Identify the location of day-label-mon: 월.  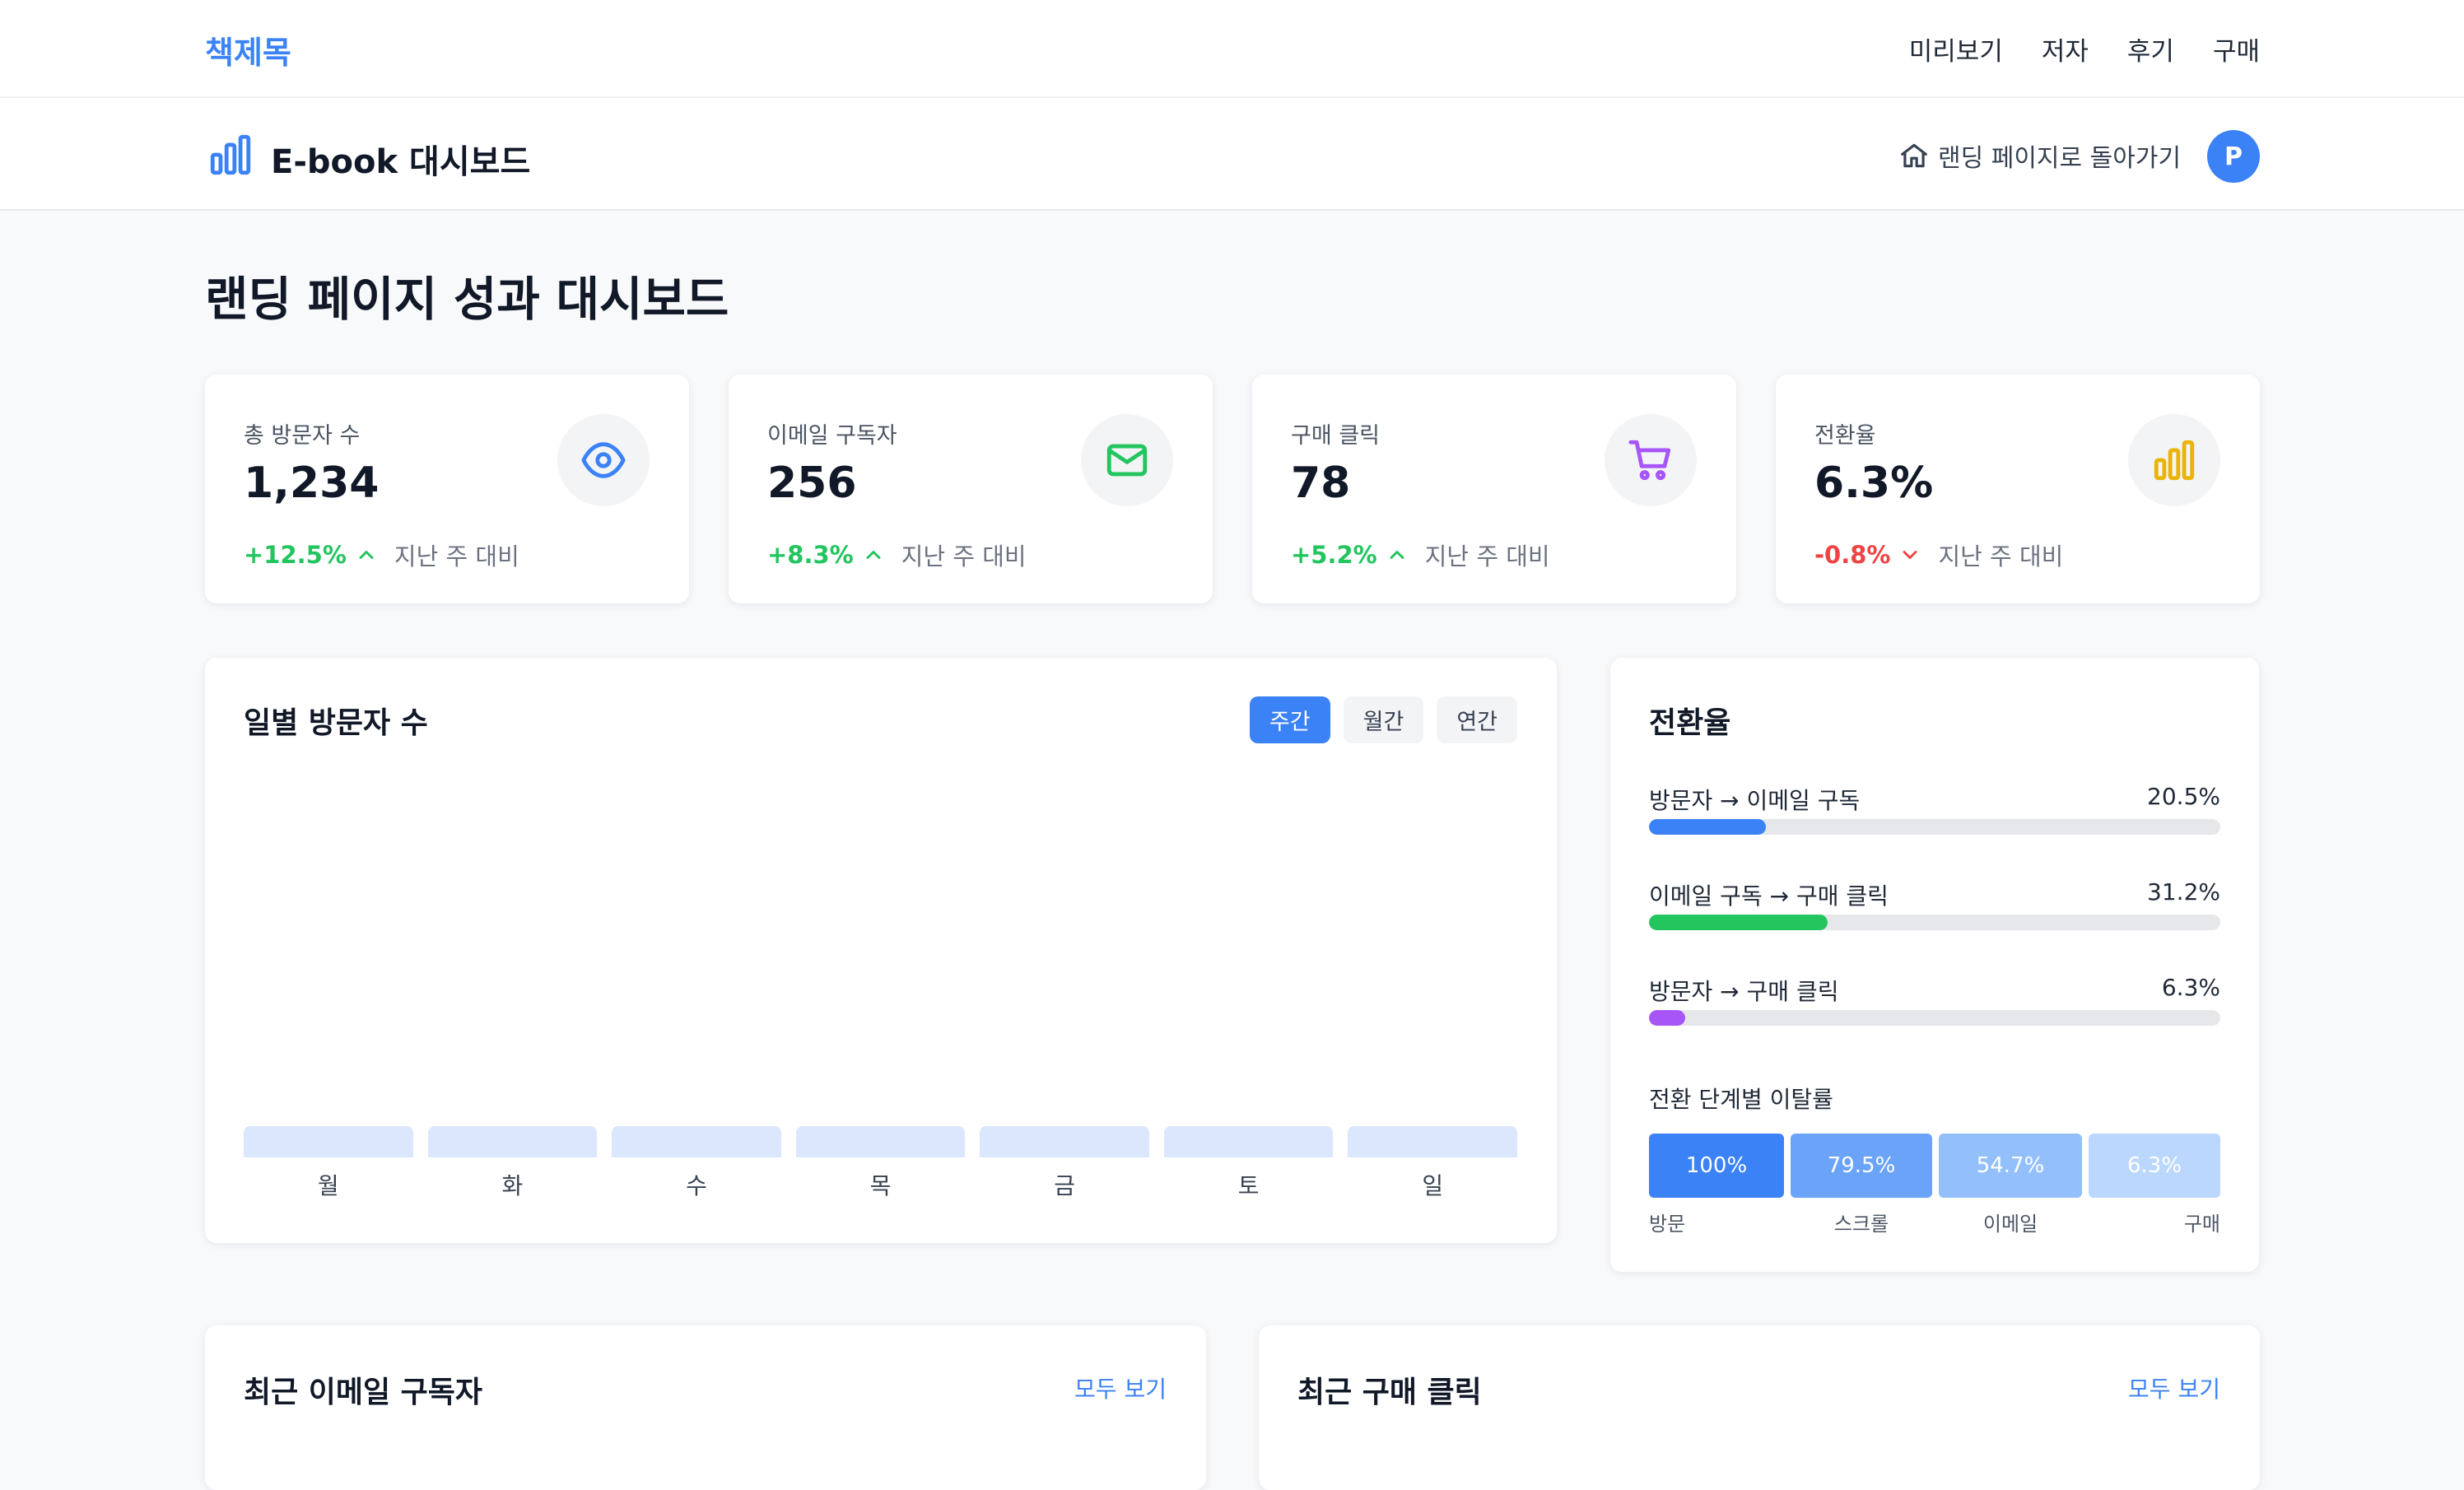
(328, 1185).